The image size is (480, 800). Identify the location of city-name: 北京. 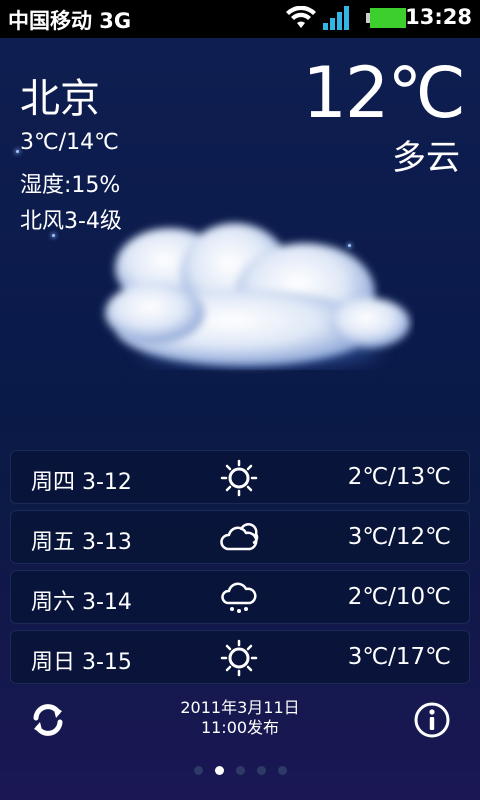
(60, 95).